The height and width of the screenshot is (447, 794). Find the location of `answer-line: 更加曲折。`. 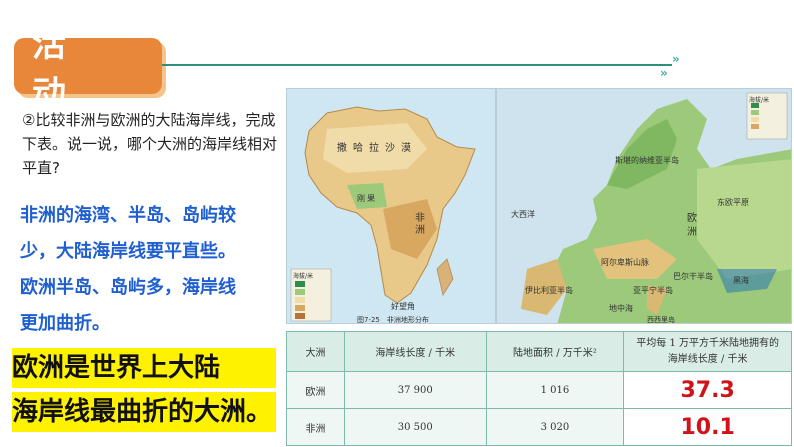

answer-line: 更加曲折。 is located at coordinates (65, 323).